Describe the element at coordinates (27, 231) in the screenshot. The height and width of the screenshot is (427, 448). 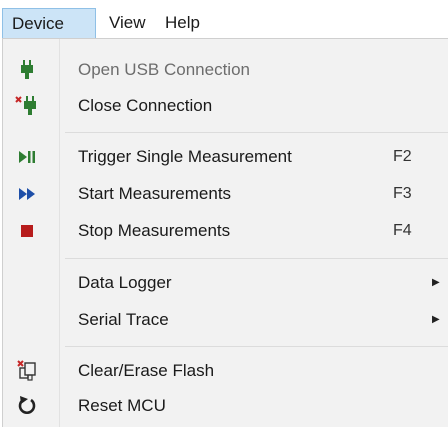
I see `stop-icon` at that location.